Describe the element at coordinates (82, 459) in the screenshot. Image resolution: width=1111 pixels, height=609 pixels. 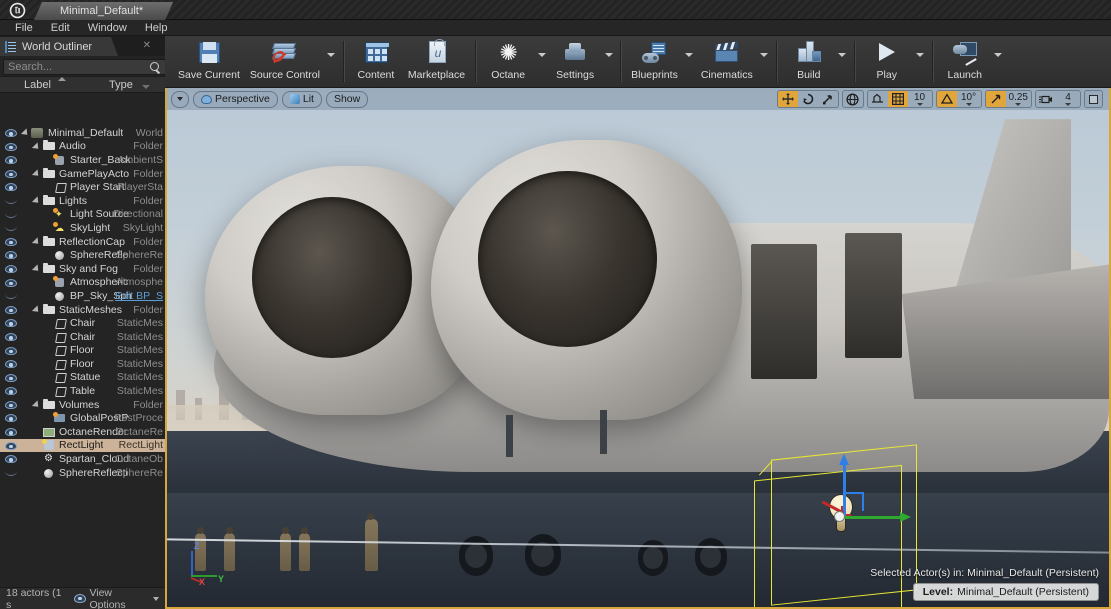
I see `outliner-row-spartan-cloud: ⚙ Spartan_Cloud OctaneOb` at that location.